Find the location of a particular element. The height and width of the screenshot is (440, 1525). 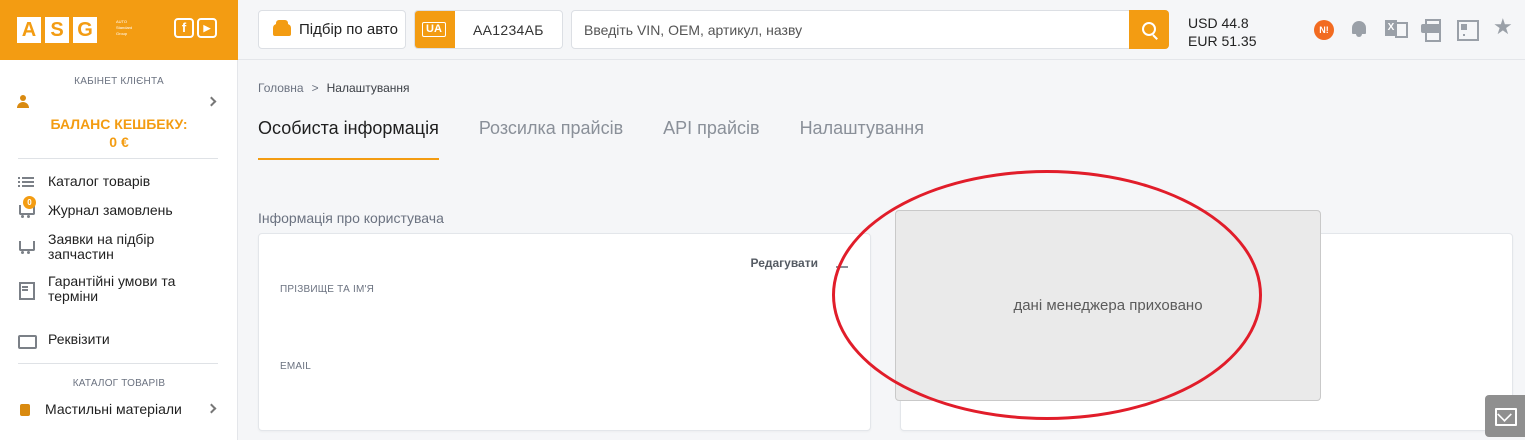

breadcrumb: Головна > Налаштування is located at coordinates (334, 88).